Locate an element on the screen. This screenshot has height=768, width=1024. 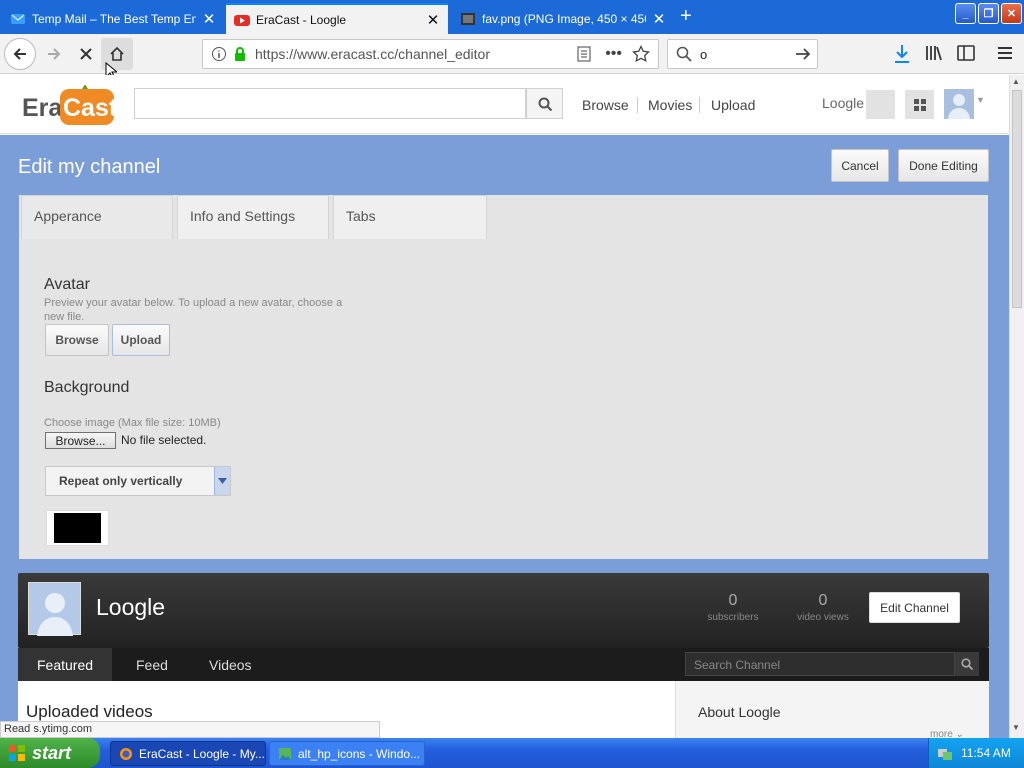
image-favicon-icon is located at coordinates (468, 19).